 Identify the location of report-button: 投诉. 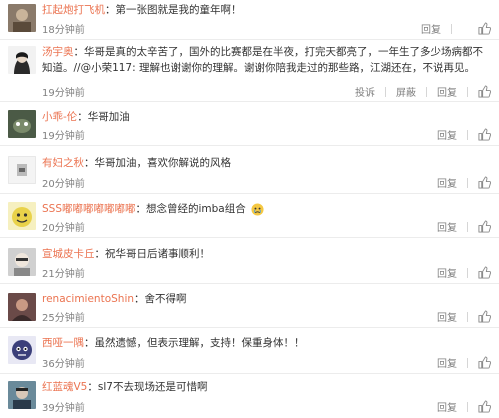
(365, 91).